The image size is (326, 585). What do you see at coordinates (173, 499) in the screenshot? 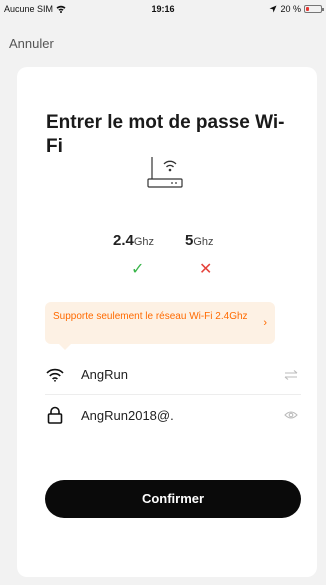
I see `confirm-button: Confirmer` at bounding box center [173, 499].